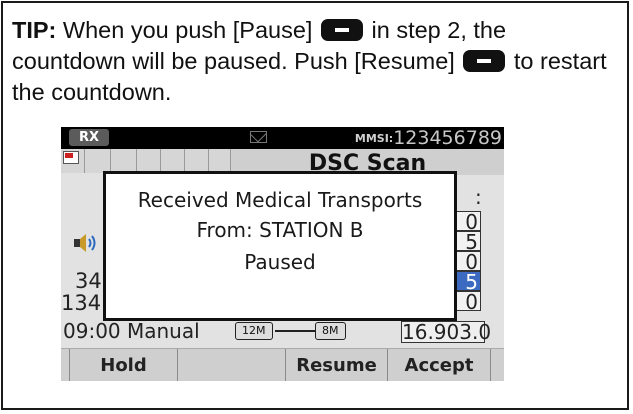 The width and height of the screenshot is (633, 414). I want to click on range-left: 12M, so click(254, 331).